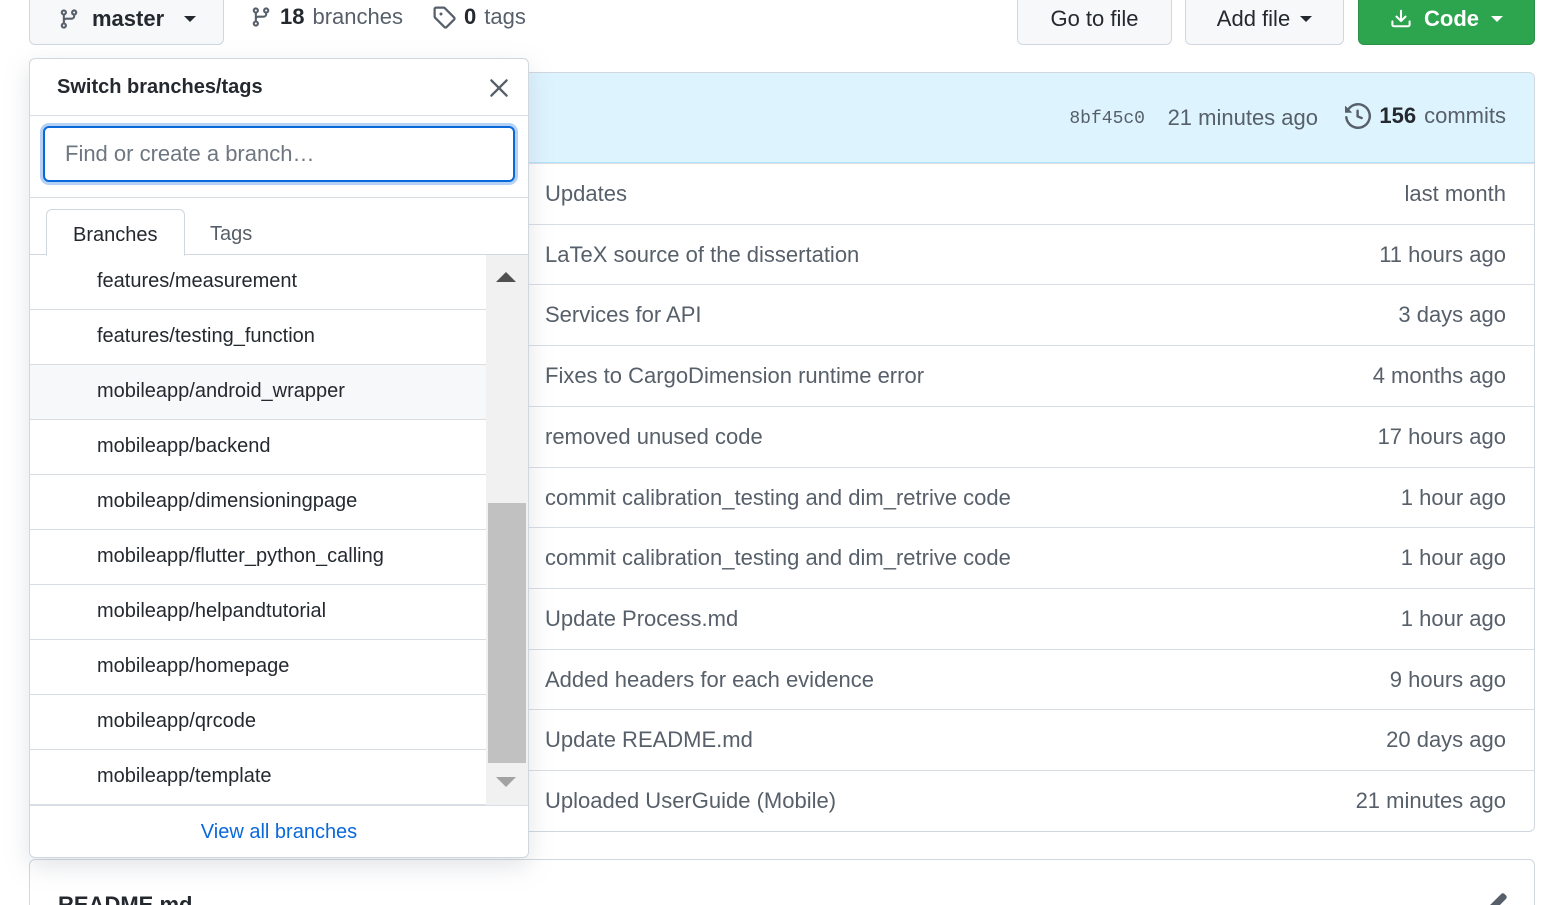 The height and width of the screenshot is (905, 1566). I want to click on view-all-branches-link: View all branches, so click(279, 832).